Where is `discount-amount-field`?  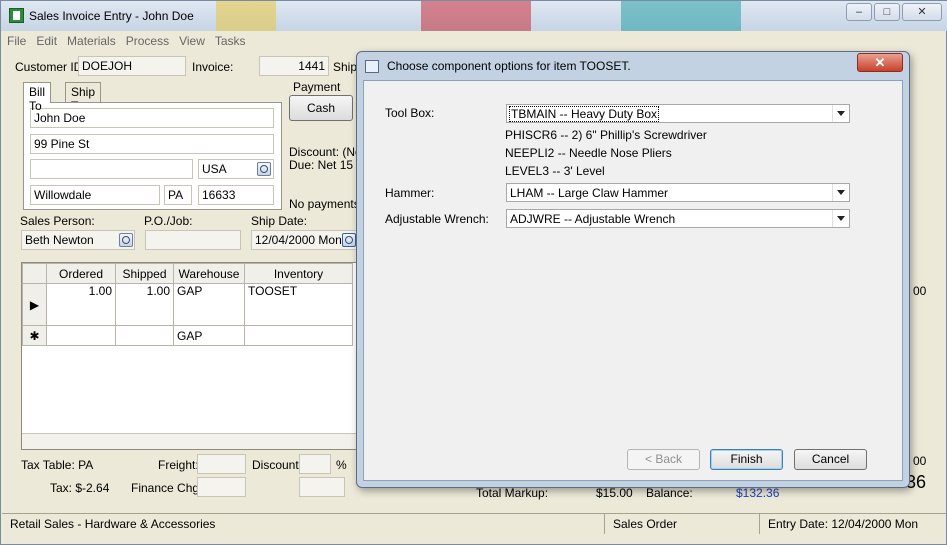
discount-amount-field is located at coordinates (322, 487).